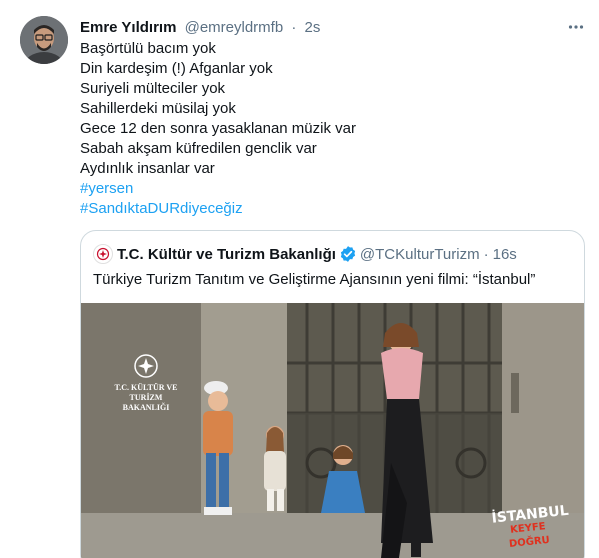 The width and height of the screenshot is (599, 558). Describe the element at coordinates (148, 48) in the screenshot. I see `tweet-line: Başörtülü bacım yok` at that location.